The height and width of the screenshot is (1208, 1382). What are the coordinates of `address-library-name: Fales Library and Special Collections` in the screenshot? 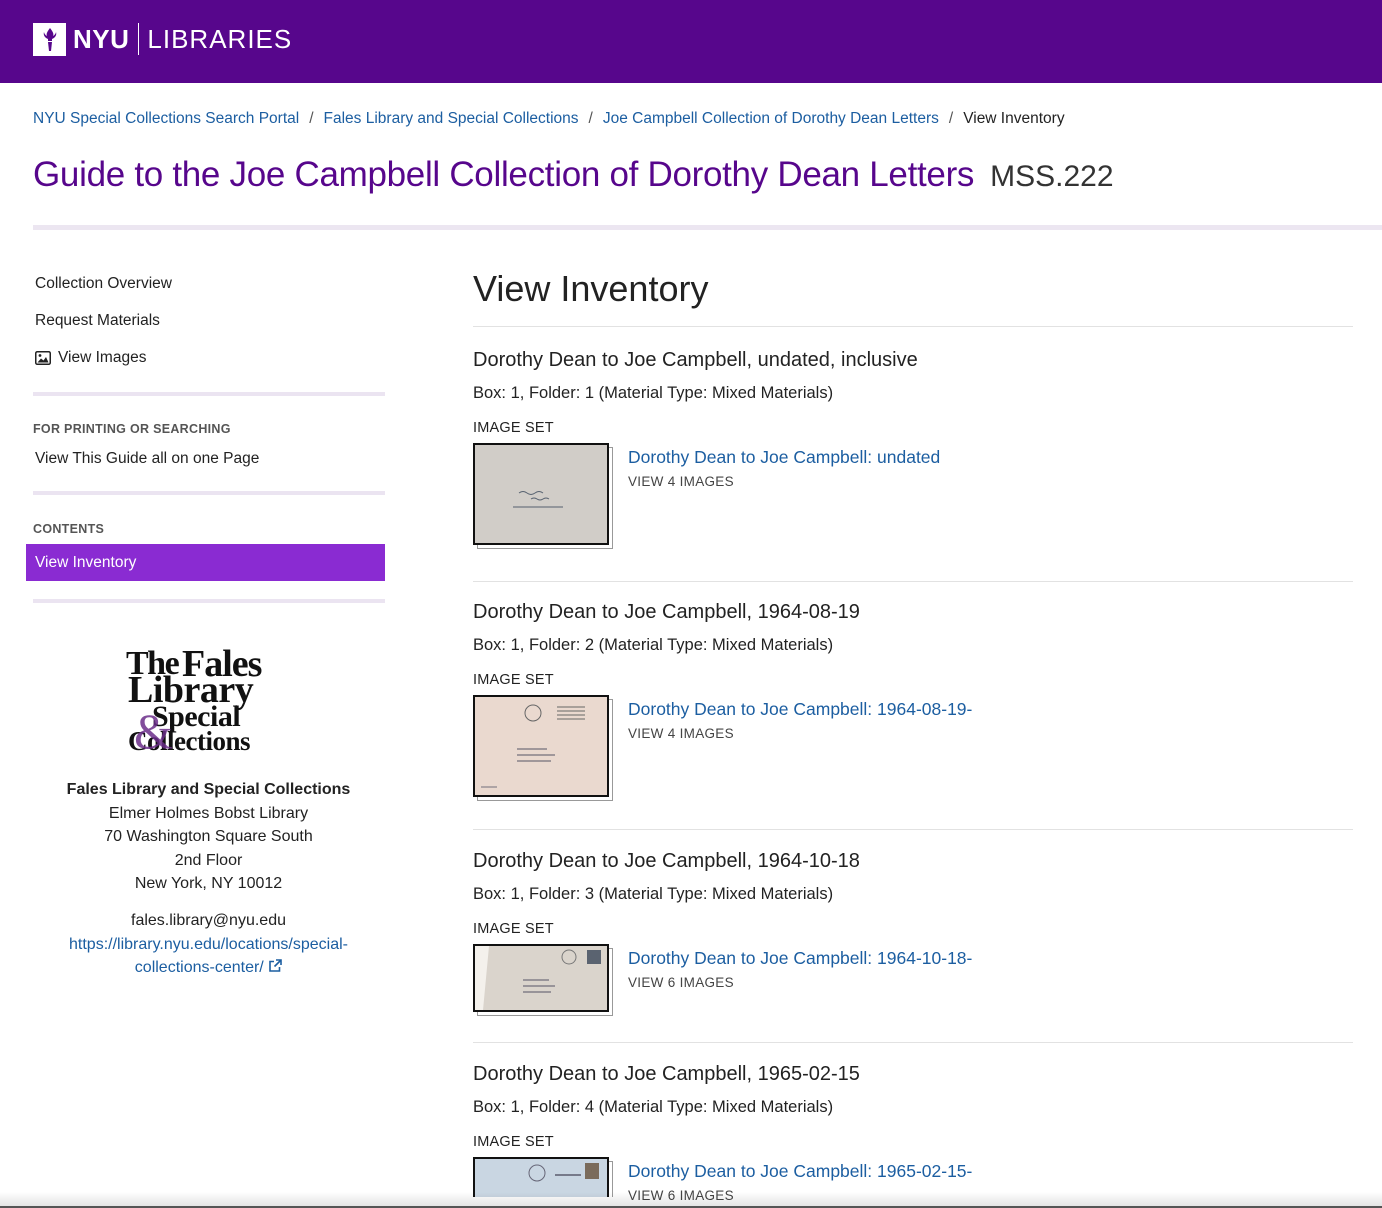 It's located at (208, 789).